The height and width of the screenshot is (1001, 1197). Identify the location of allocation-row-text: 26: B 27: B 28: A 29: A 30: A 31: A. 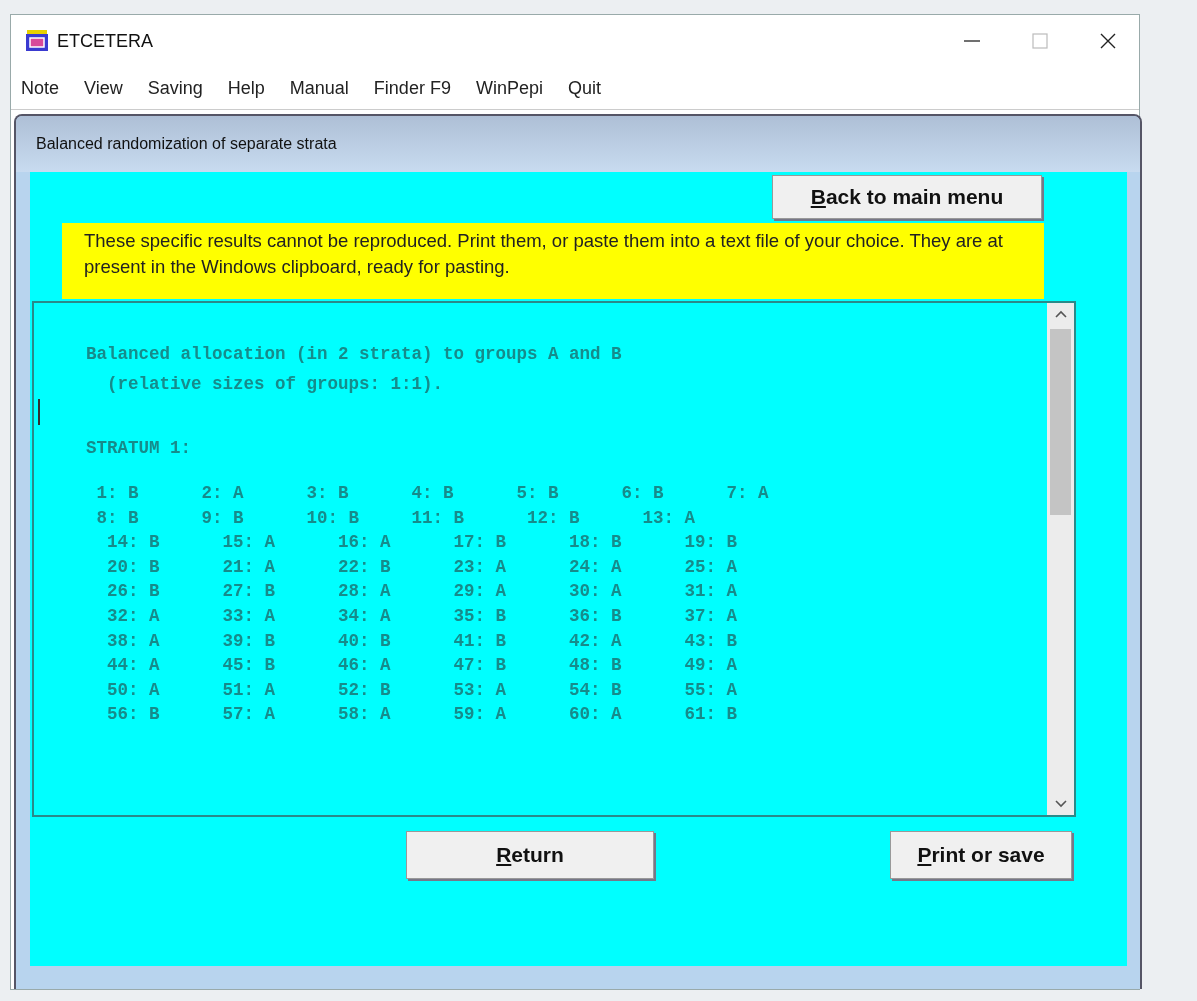
(422, 592).